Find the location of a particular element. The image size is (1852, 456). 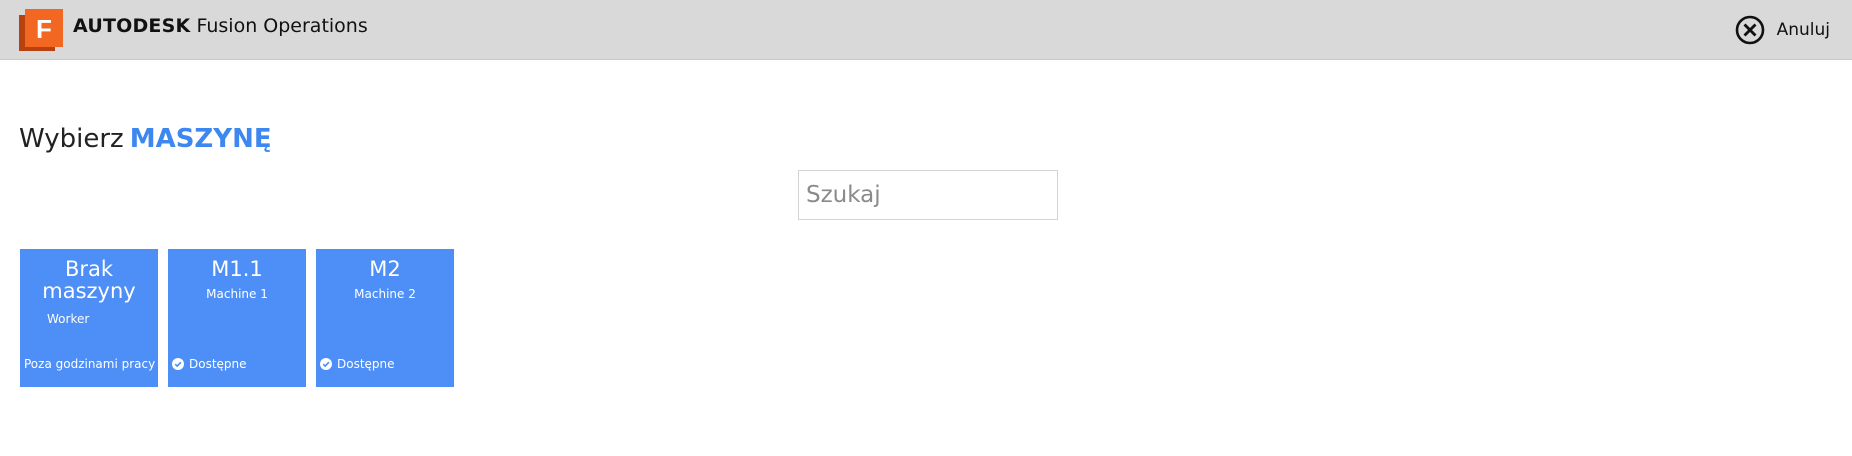

machine-status-label: Poza godzinami pracy is located at coordinates (90, 364).